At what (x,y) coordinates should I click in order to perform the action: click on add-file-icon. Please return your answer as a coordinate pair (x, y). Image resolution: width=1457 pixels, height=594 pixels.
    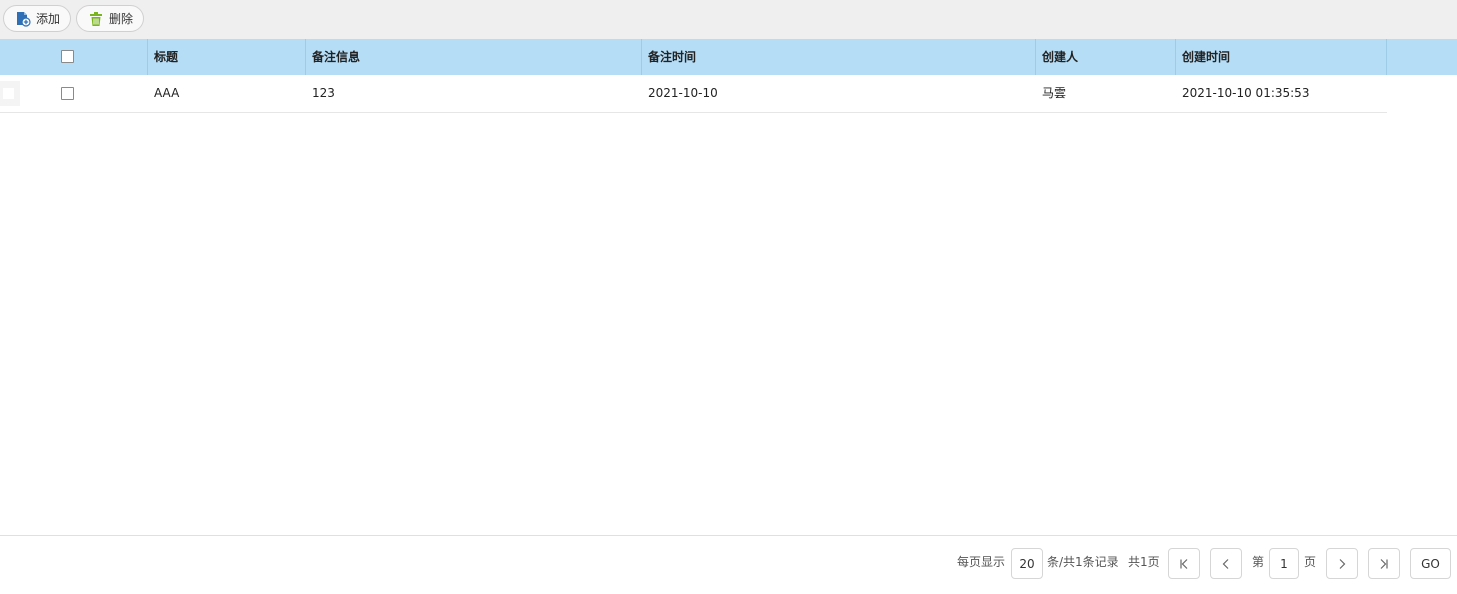
    Looking at the image, I should click on (23, 19).